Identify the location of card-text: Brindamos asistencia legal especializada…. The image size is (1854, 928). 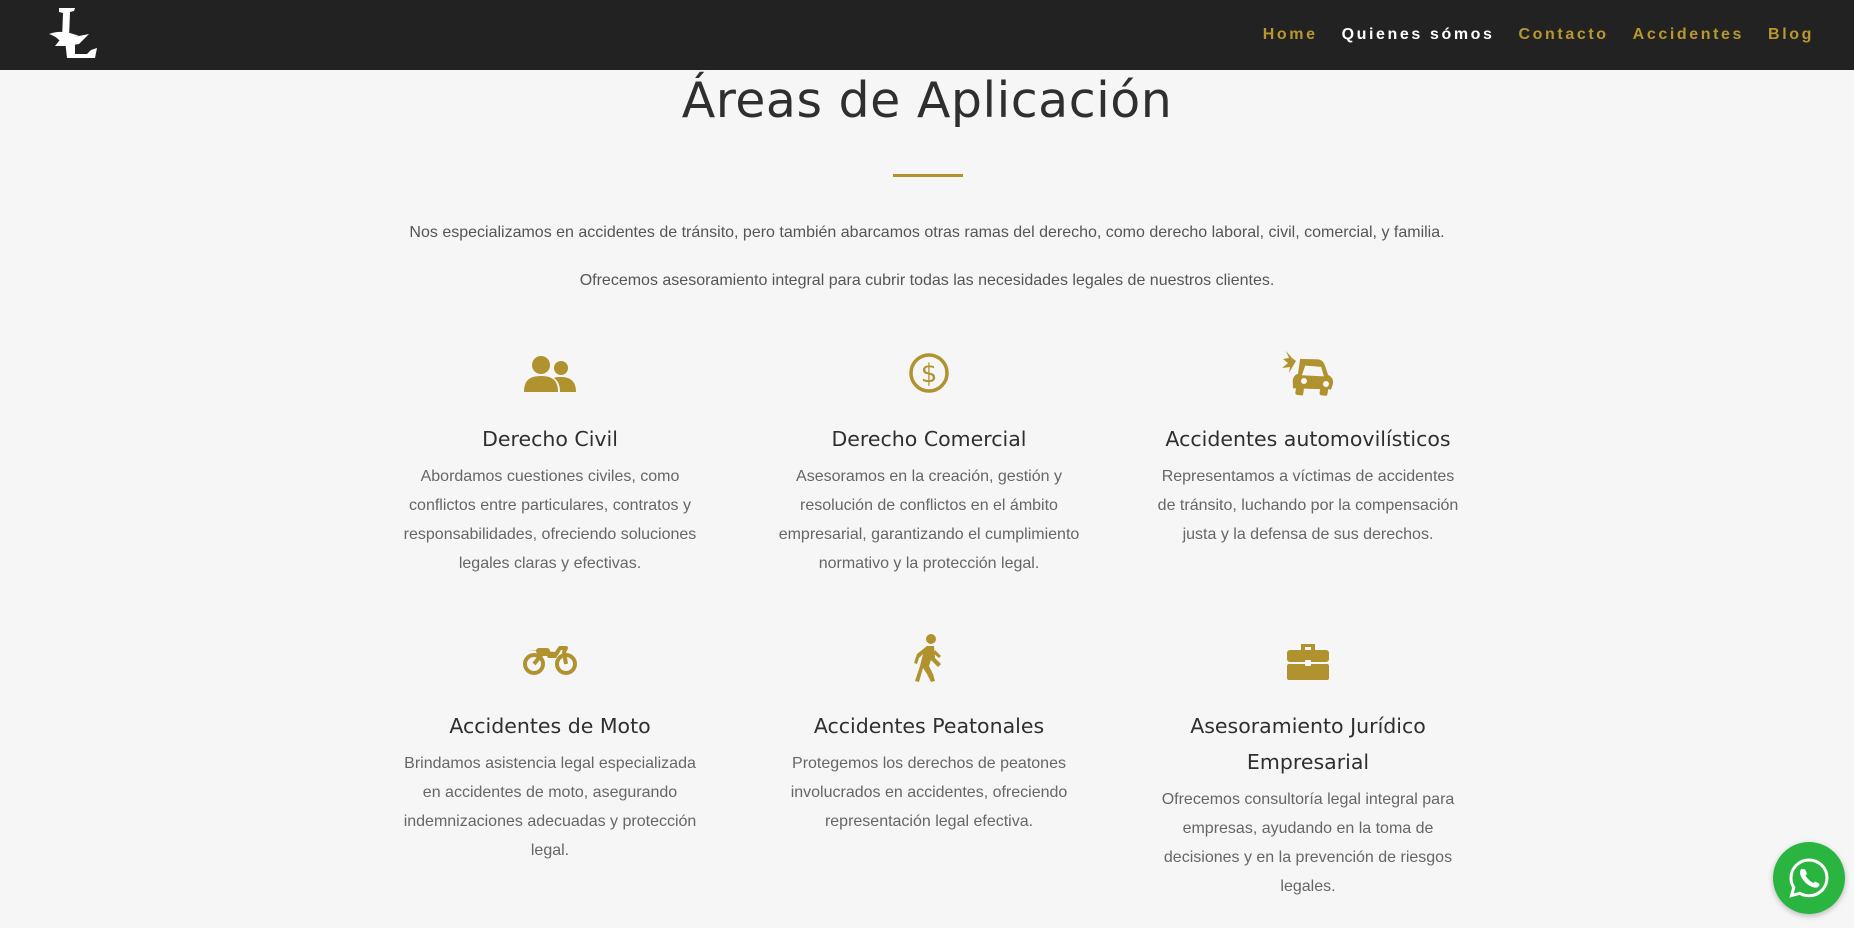
(550, 807).